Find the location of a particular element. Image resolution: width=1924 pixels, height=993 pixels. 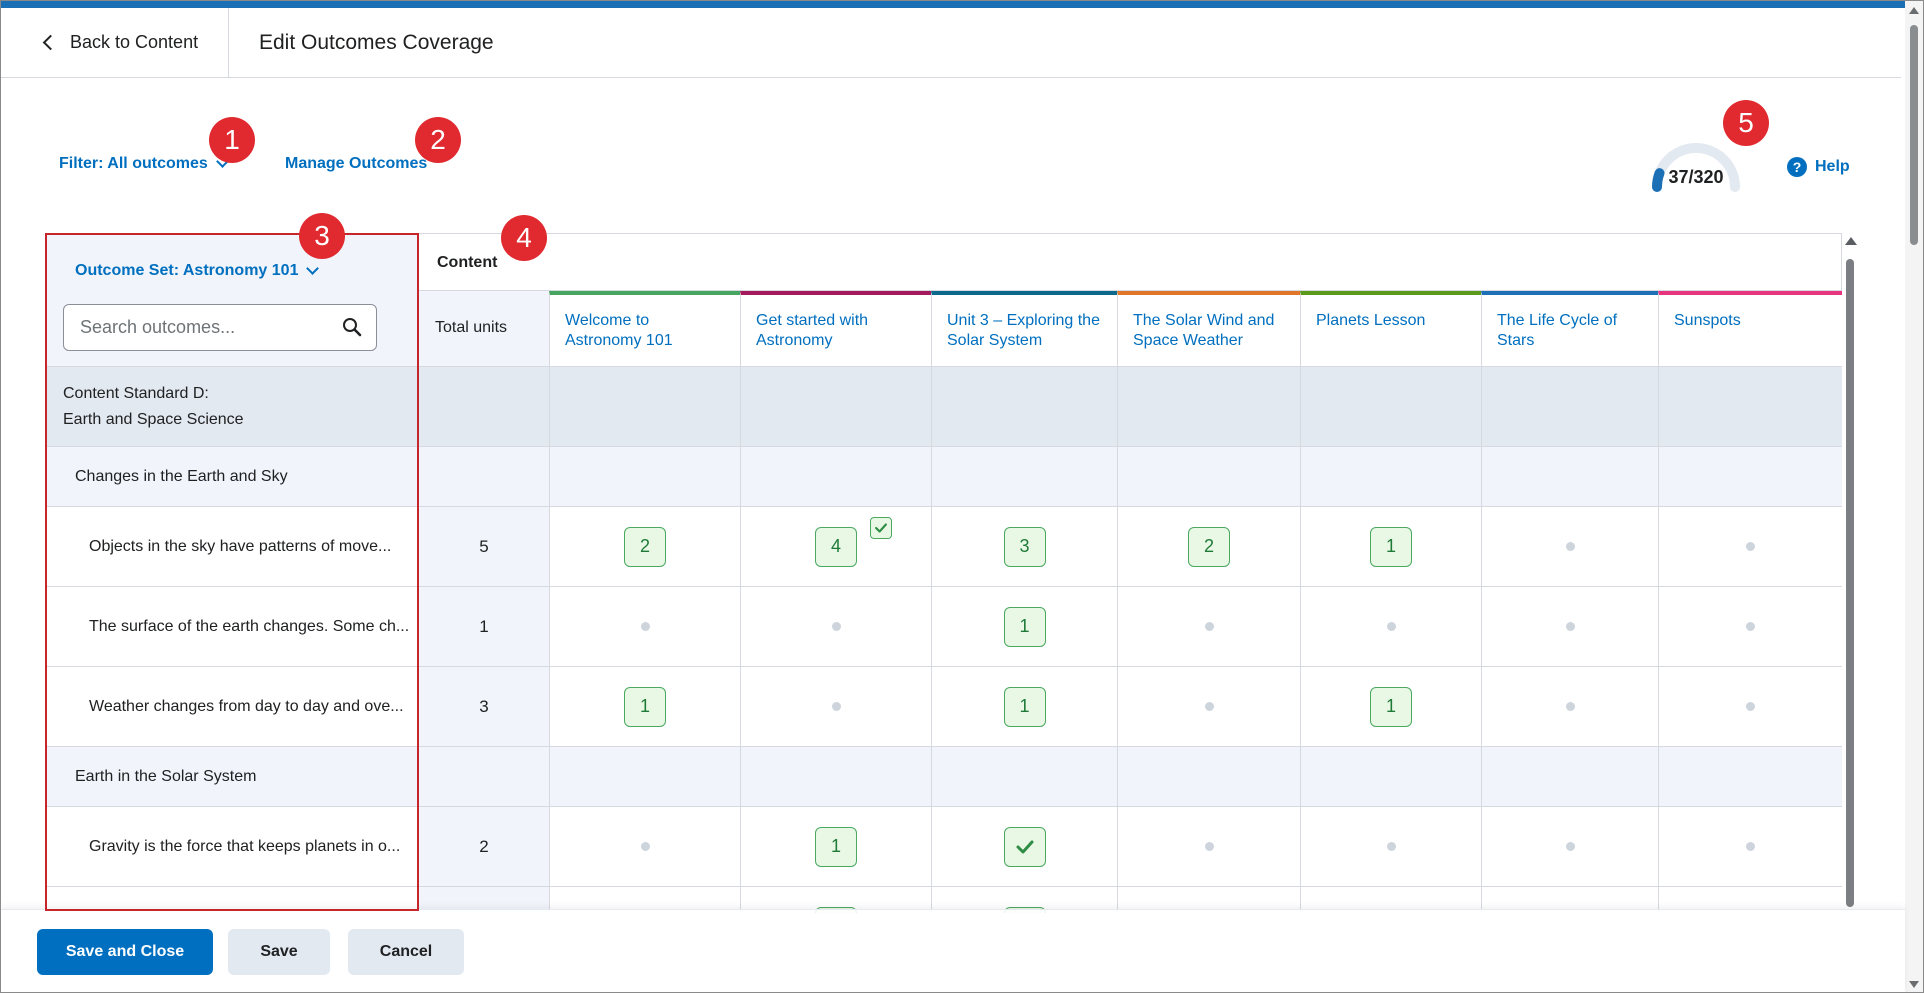

search-outcomes-input is located at coordinates (205, 327).